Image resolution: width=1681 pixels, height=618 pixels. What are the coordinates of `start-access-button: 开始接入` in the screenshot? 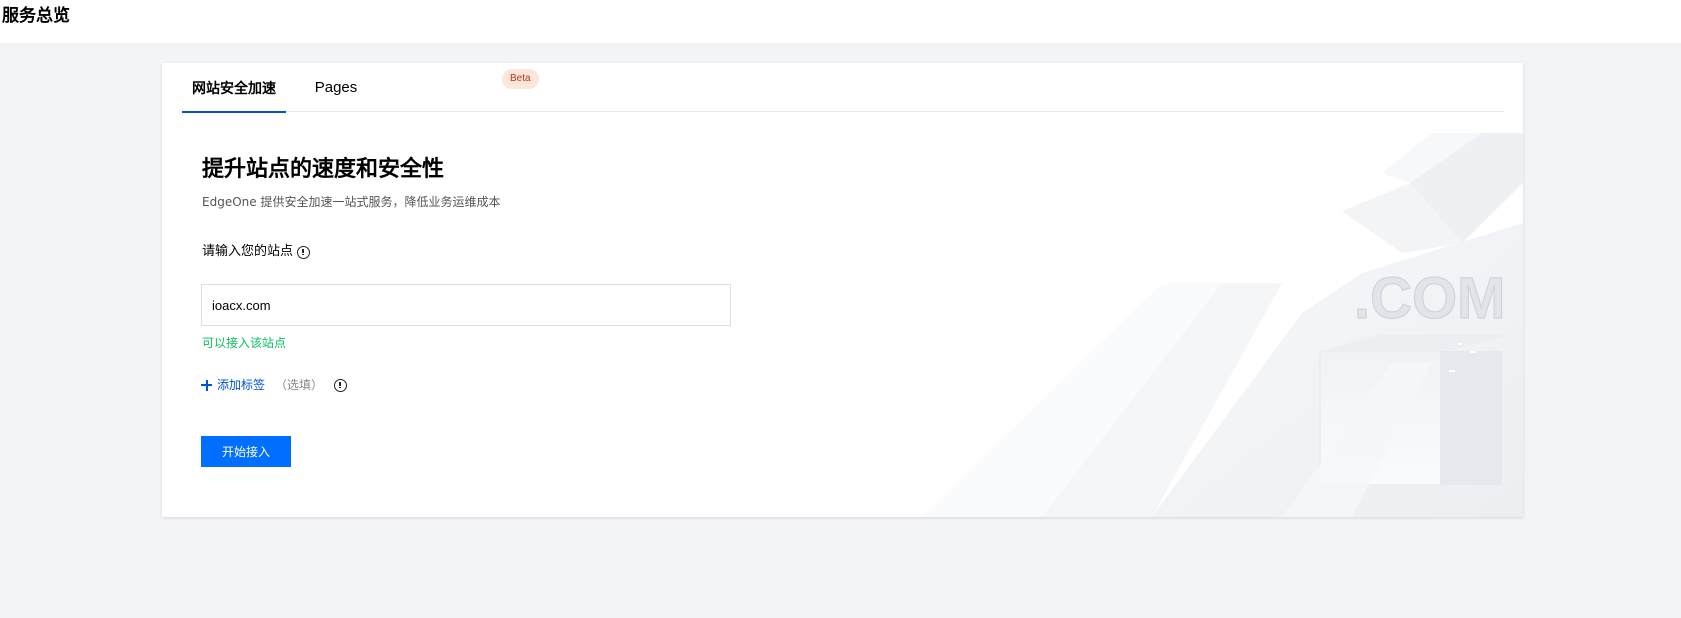 It's located at (246, 451).